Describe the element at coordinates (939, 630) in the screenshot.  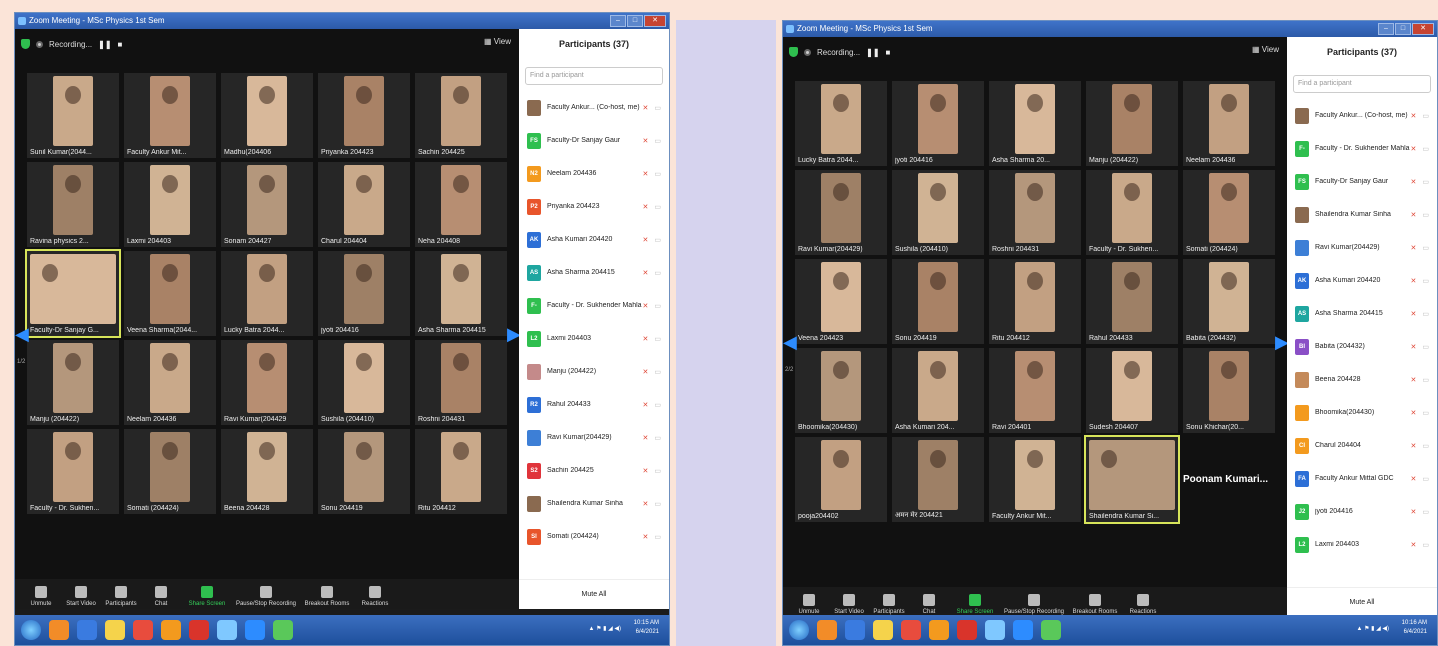
I see `firefox-icon` at that location.